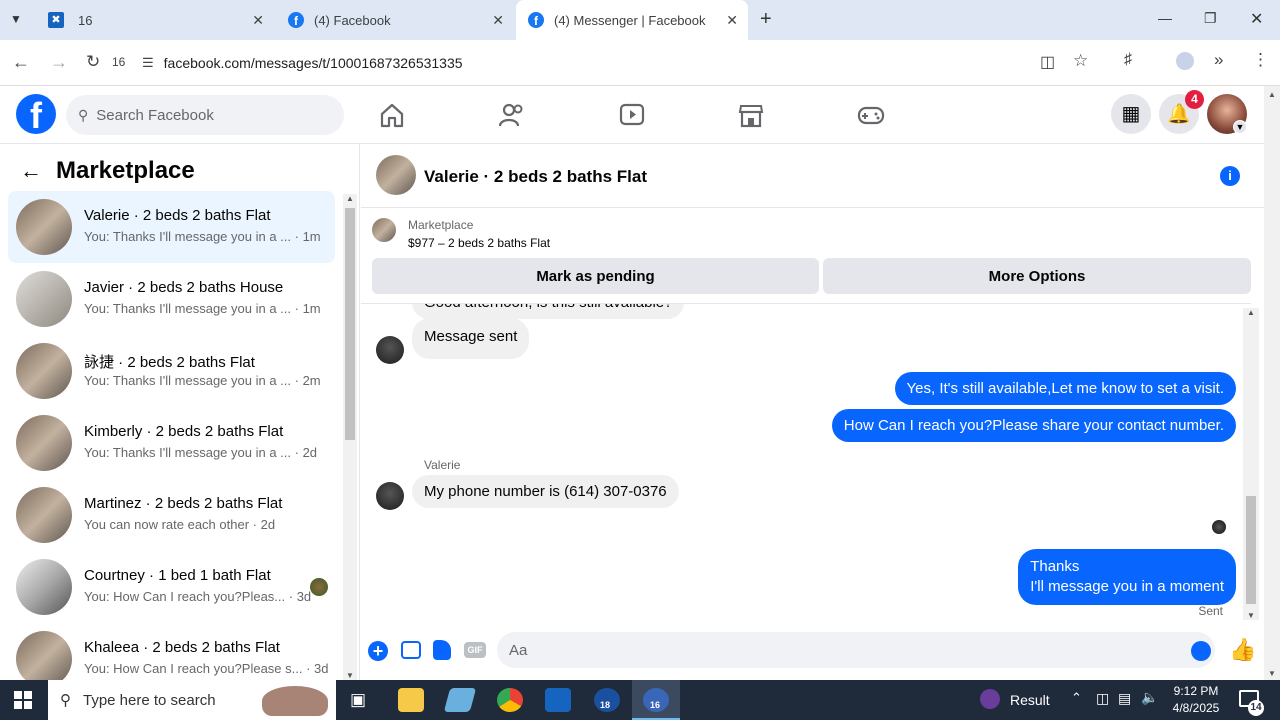 The image size is (1280, 720). I want to click on window-close-icon: ✕, so click(1256, 19).